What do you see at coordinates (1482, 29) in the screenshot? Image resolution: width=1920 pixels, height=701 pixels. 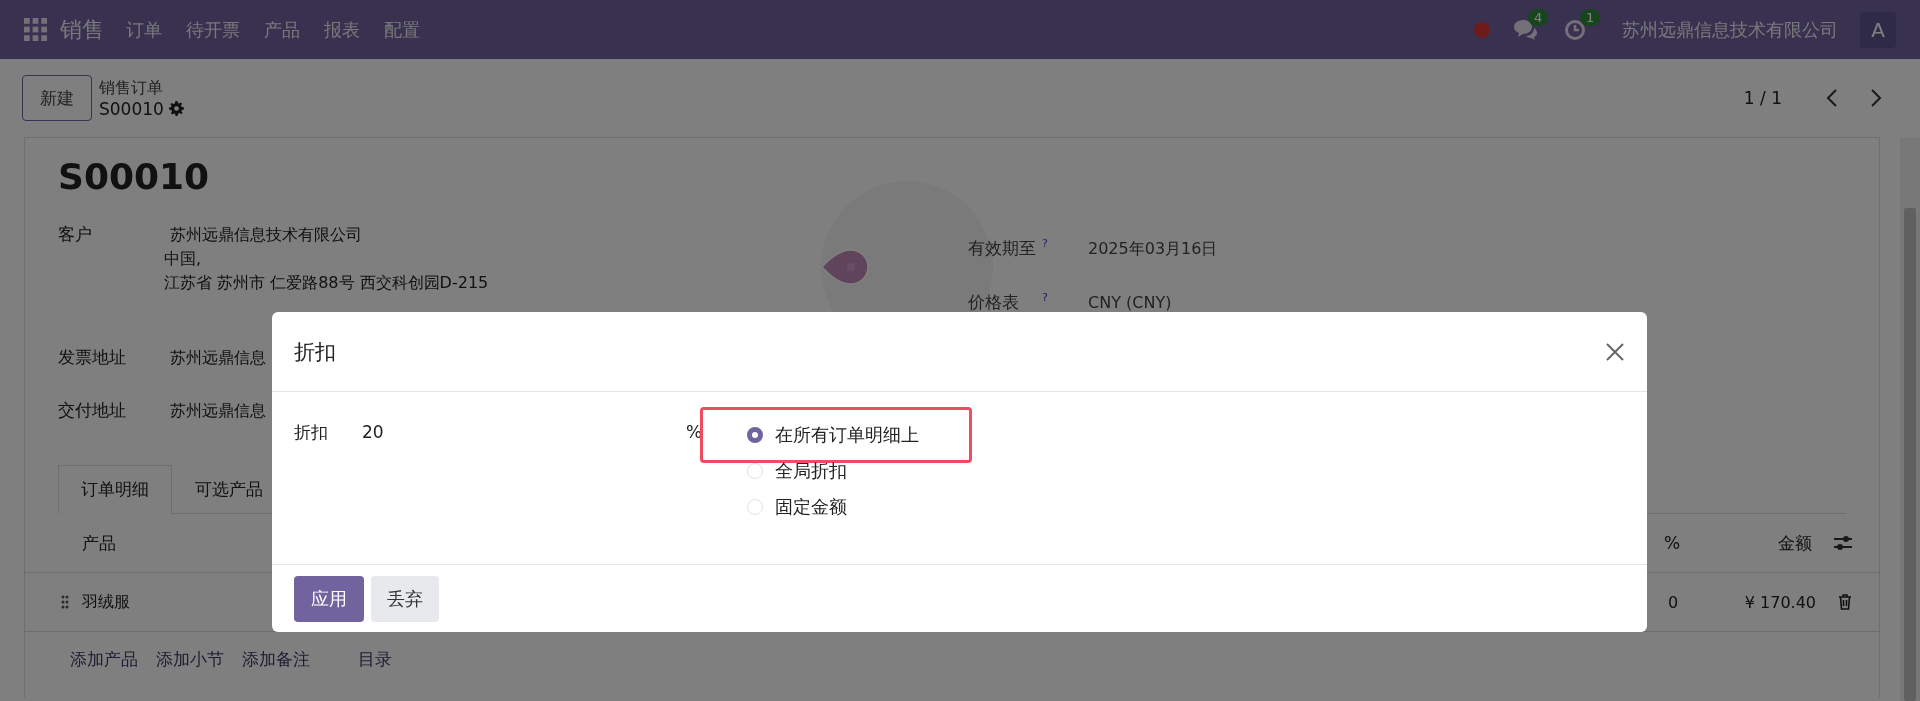 I see `record-dot-icon` at bounding box center [1482, 29].